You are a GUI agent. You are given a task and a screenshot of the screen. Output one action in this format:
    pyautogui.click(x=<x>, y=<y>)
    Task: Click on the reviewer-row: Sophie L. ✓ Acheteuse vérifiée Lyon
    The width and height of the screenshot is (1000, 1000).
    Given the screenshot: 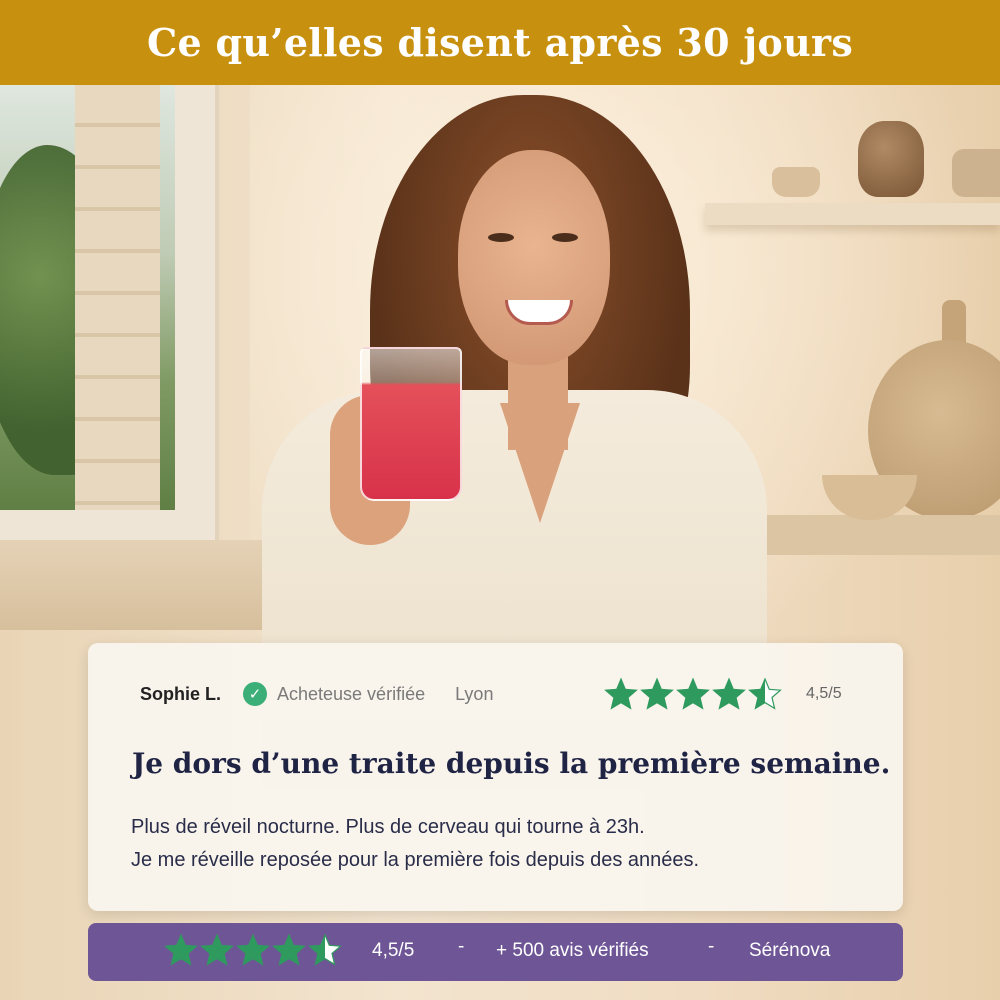 What is the action you would take?
    pyautogui.click(x=316, y=694)
    